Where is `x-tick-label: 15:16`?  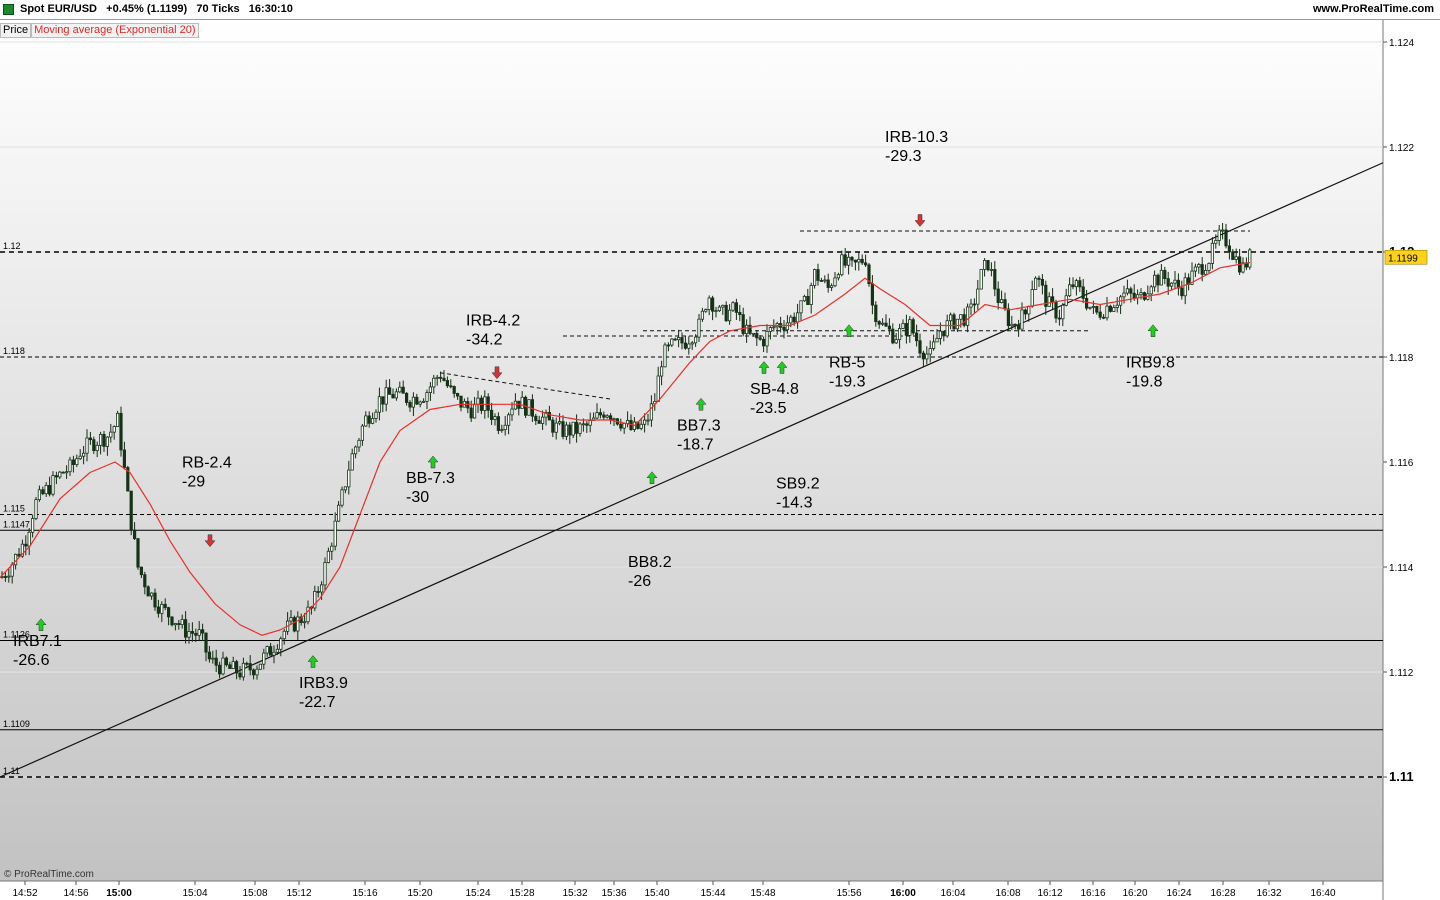
x-tick-label: 15:16 is located at coordinates (364, 893).